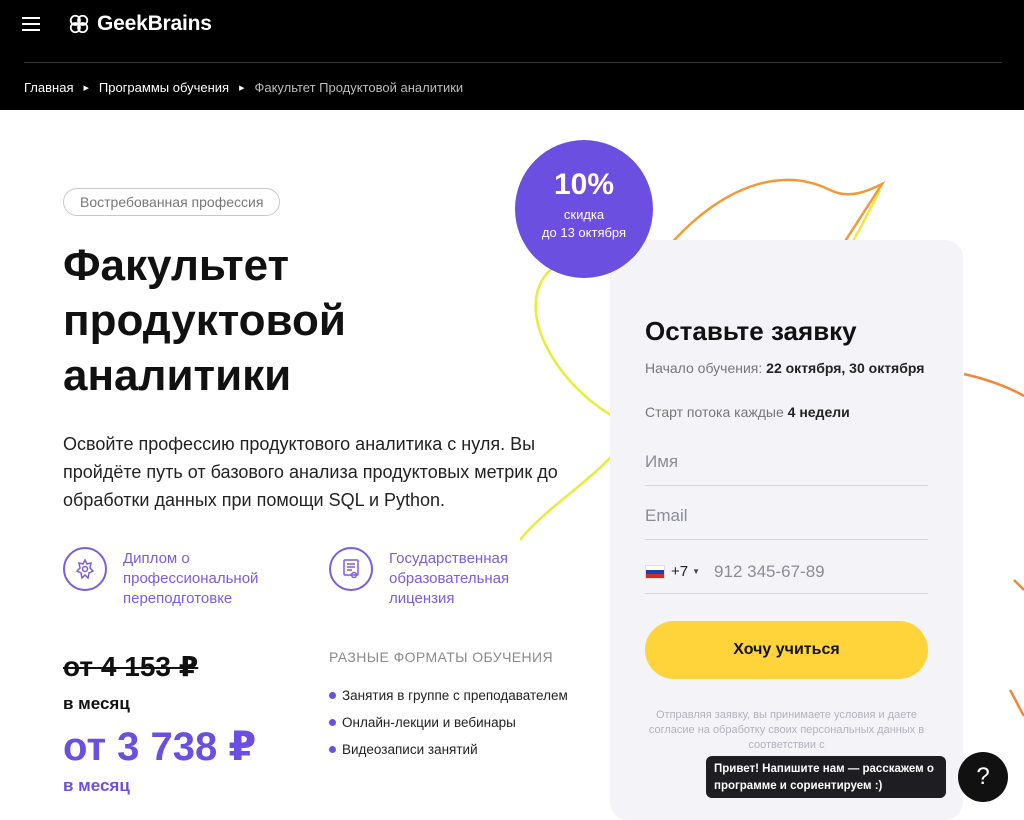 This screenshot has height=820, width=1024. Describe the element at coordinates (204, 320) in the screenshot. I see `page-title: Факультет продуктовой аналитики` at that location.